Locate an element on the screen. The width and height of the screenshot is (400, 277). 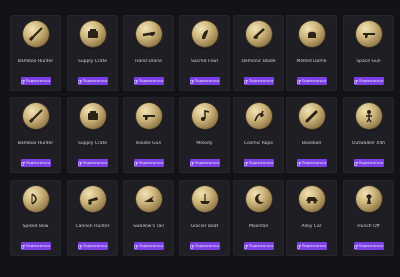
card-title: Alloy Car is located at coordinates (311, 226).